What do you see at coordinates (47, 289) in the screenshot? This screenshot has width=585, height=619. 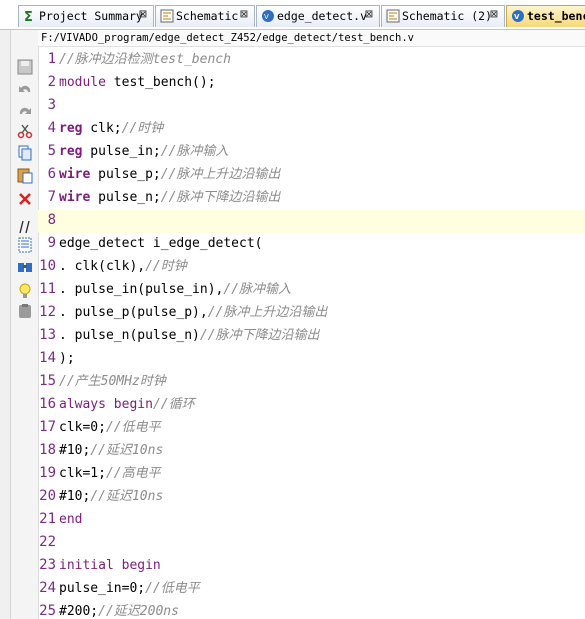 I see `line-number: 11` at bounding box center [47, 289].